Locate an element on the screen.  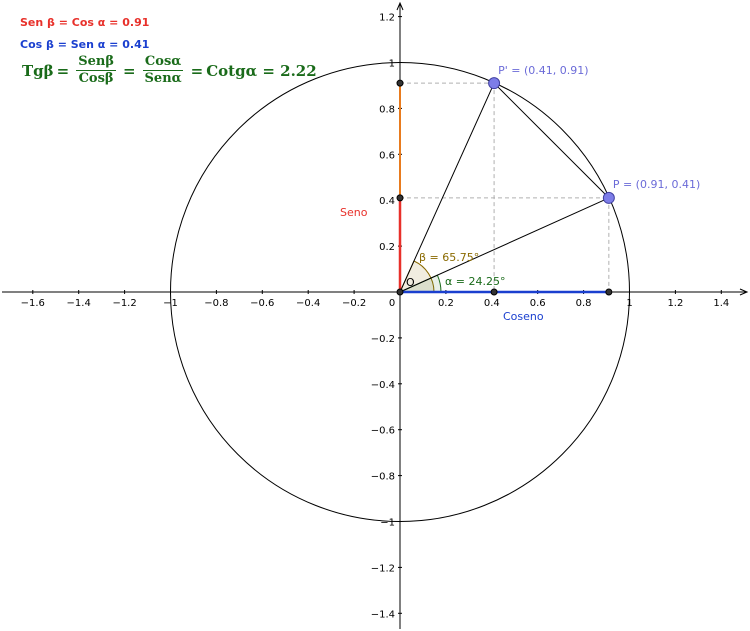
point-p is located at coordinates (608, 197).